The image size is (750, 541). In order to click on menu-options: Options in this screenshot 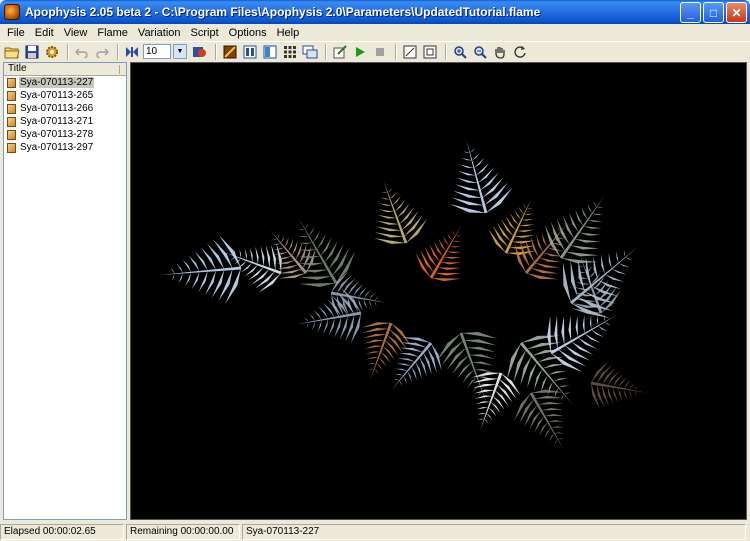, I will do `click(248, 33)`.